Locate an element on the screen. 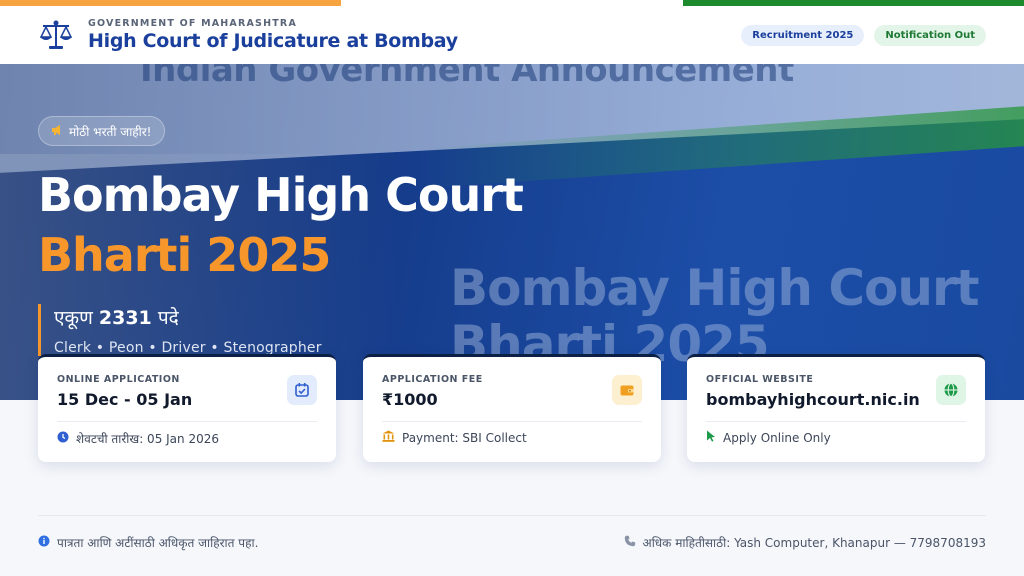 This screenshot has width=1024, height=576. hero-bg-text-top: Indian Government Announcement is located at coordinates (467, 77).